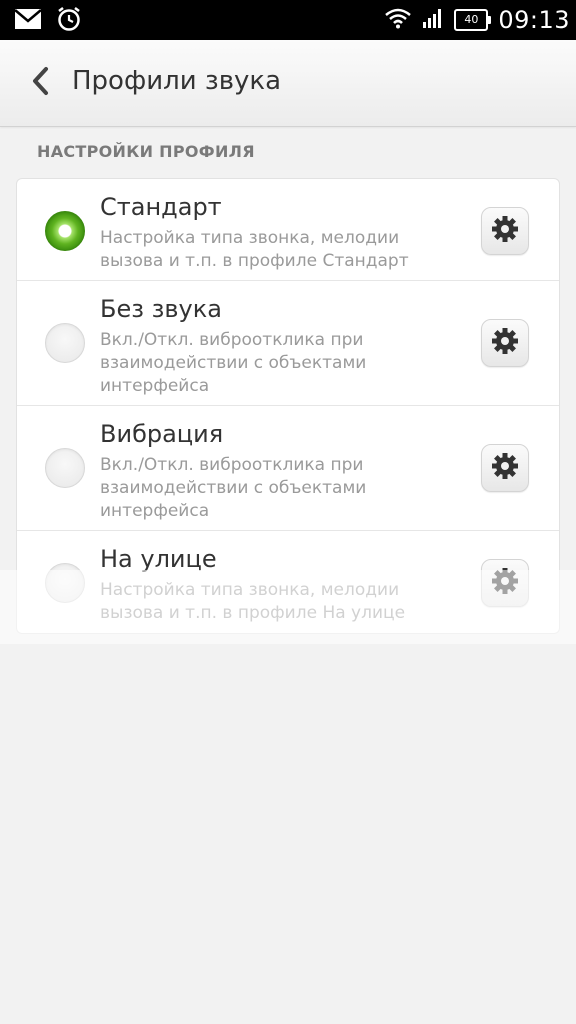 The image size is (576, 1024). I want to click on mail-icon, so click(28, 21).